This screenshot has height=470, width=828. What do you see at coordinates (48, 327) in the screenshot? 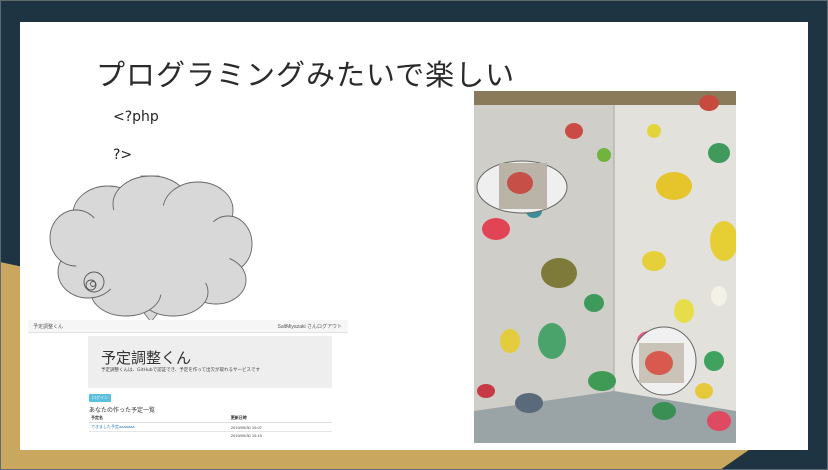
I see `navbar-brand: 予定調整くん` at bounding box center [48, 327].